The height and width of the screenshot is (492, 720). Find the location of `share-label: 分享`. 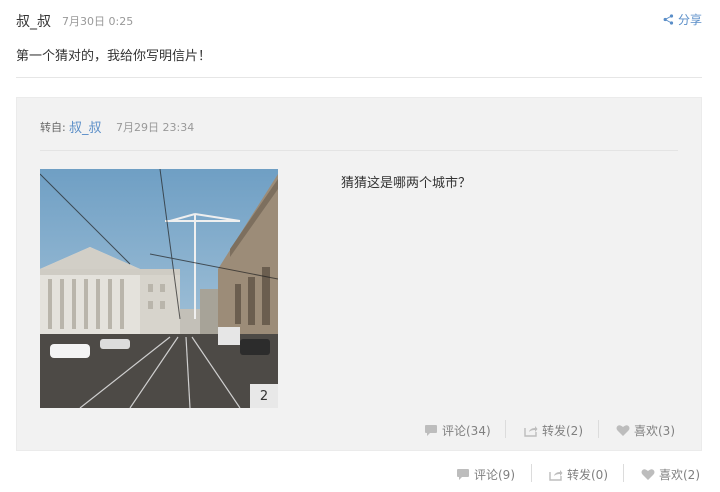

share-label: 分享 is located at coordinates (689, 20).